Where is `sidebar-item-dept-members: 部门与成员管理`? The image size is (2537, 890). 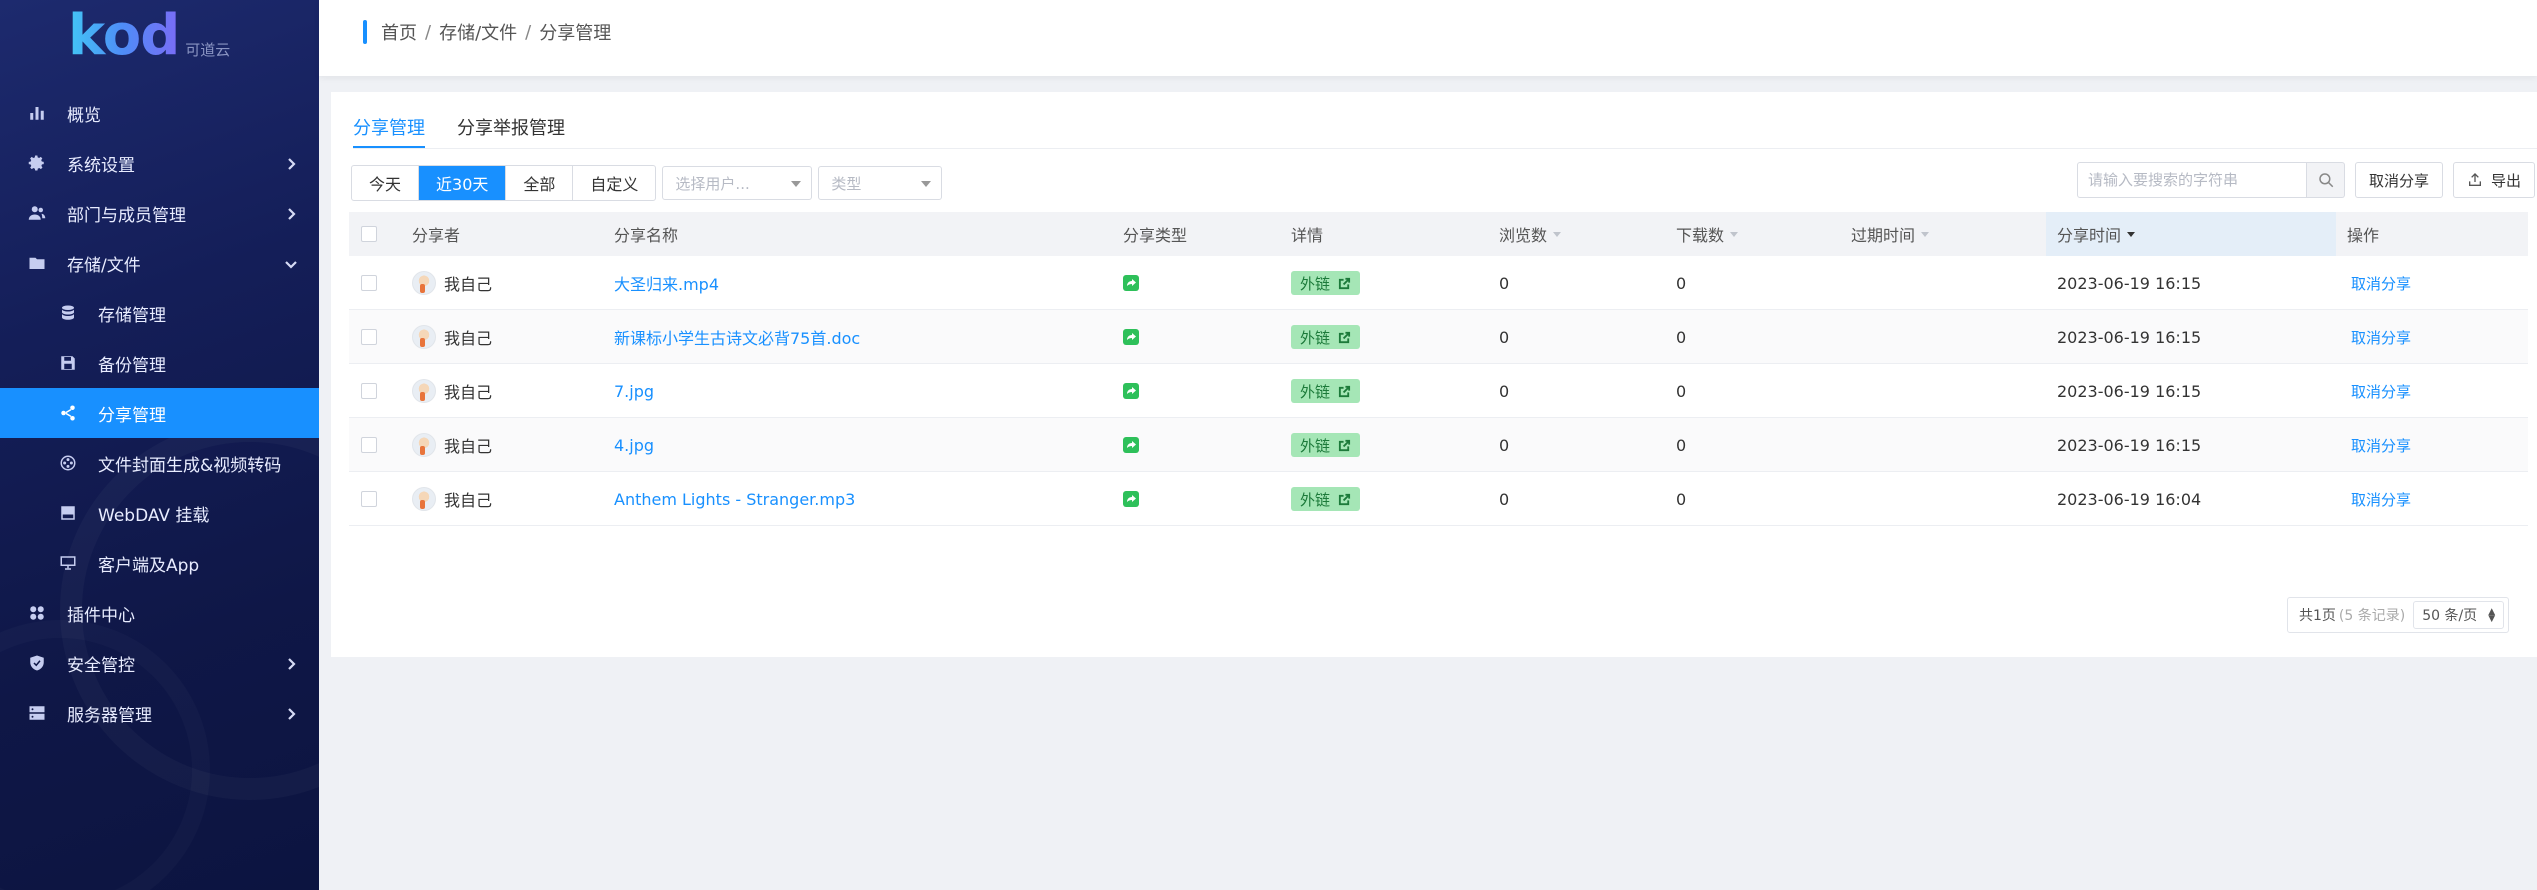
sidebar-item-dept-members: 部门与成员管理 is located at coordinates (159, 213).